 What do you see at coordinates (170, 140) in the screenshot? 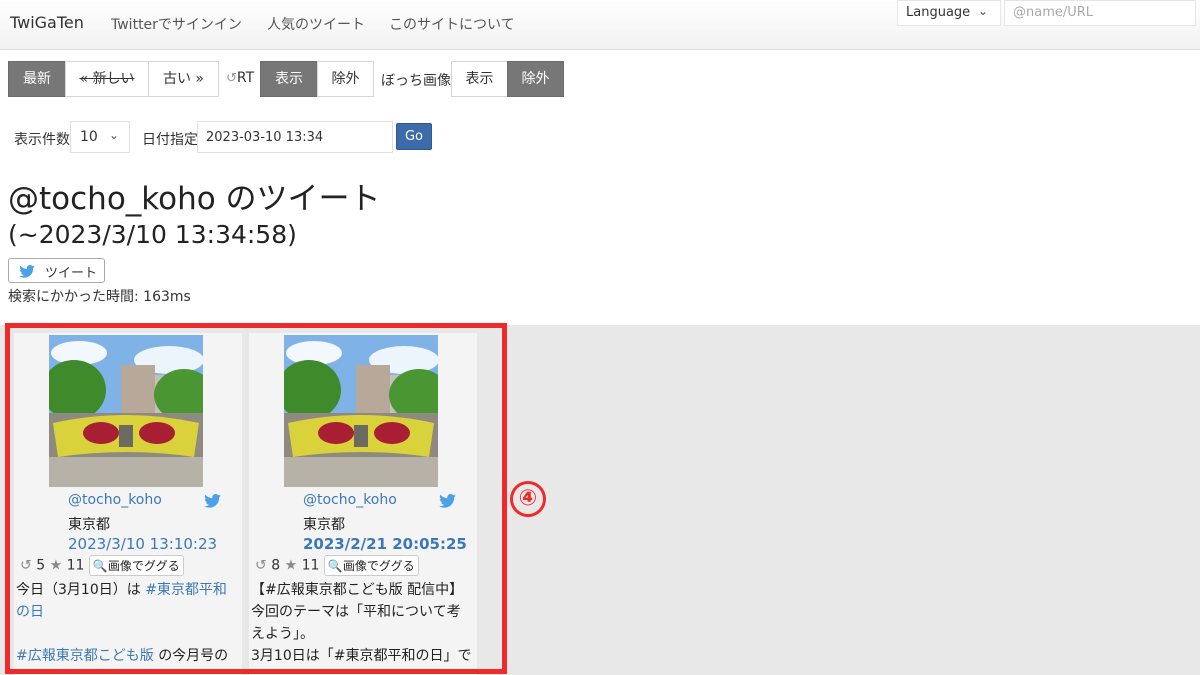
I see `date-label: 日付指定` at bounding box center [170, 140].